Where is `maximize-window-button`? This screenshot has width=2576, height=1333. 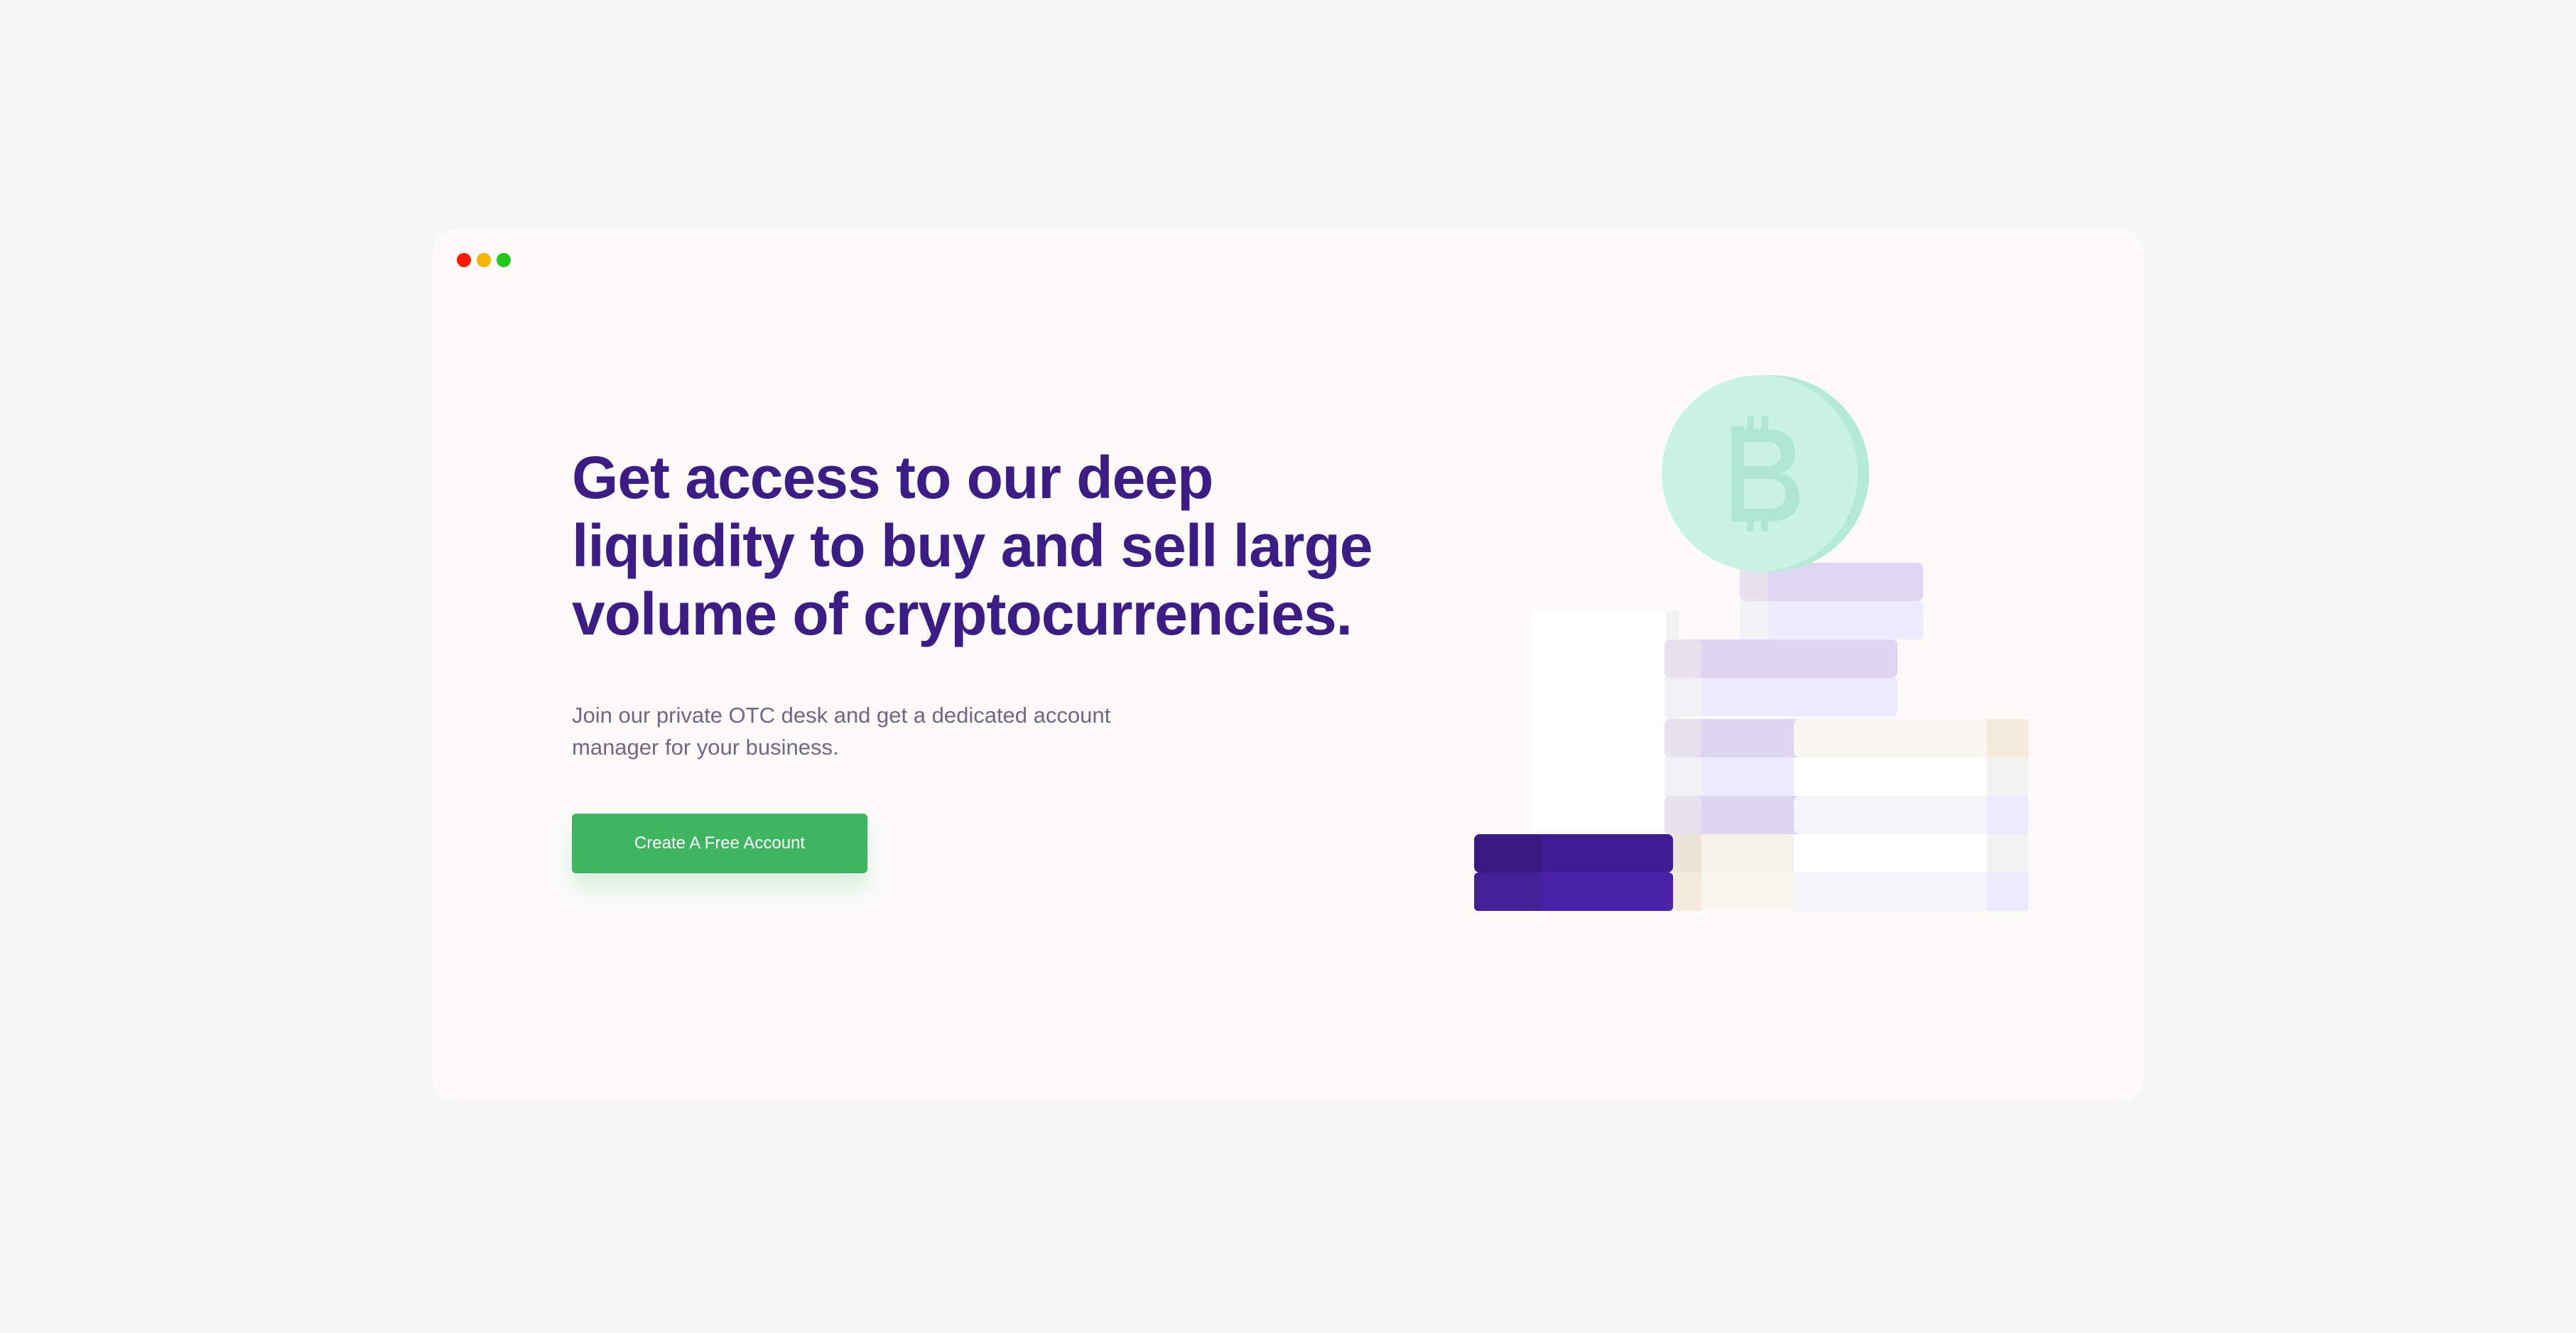 maximize-window-button is located at coordinates (504, 260).